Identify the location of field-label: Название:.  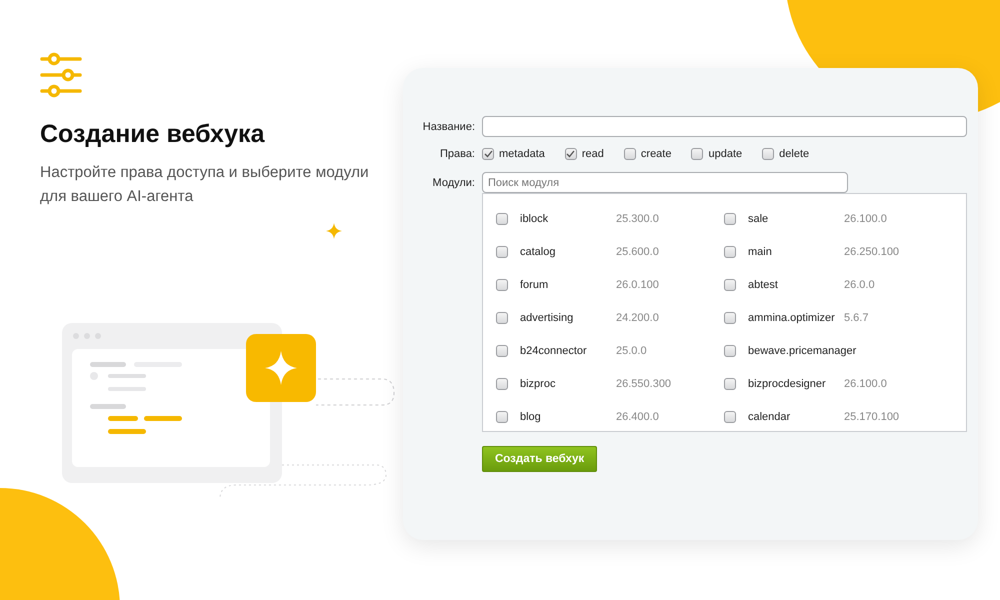
(448, 126).